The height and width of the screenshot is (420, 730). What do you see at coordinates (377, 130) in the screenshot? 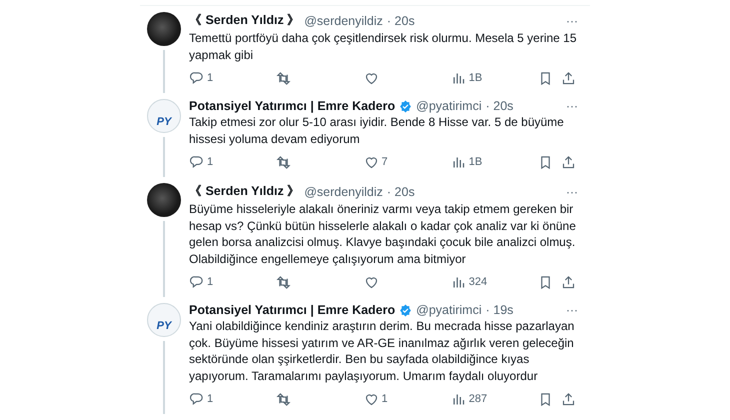
I see `post-text: Takip etmesi zor olur 5-10 arası iyidir. Bende 8 Hisse var. 5 de büyüme hissesi yoluma devam ediyorum` at bounding box center [377, 130].